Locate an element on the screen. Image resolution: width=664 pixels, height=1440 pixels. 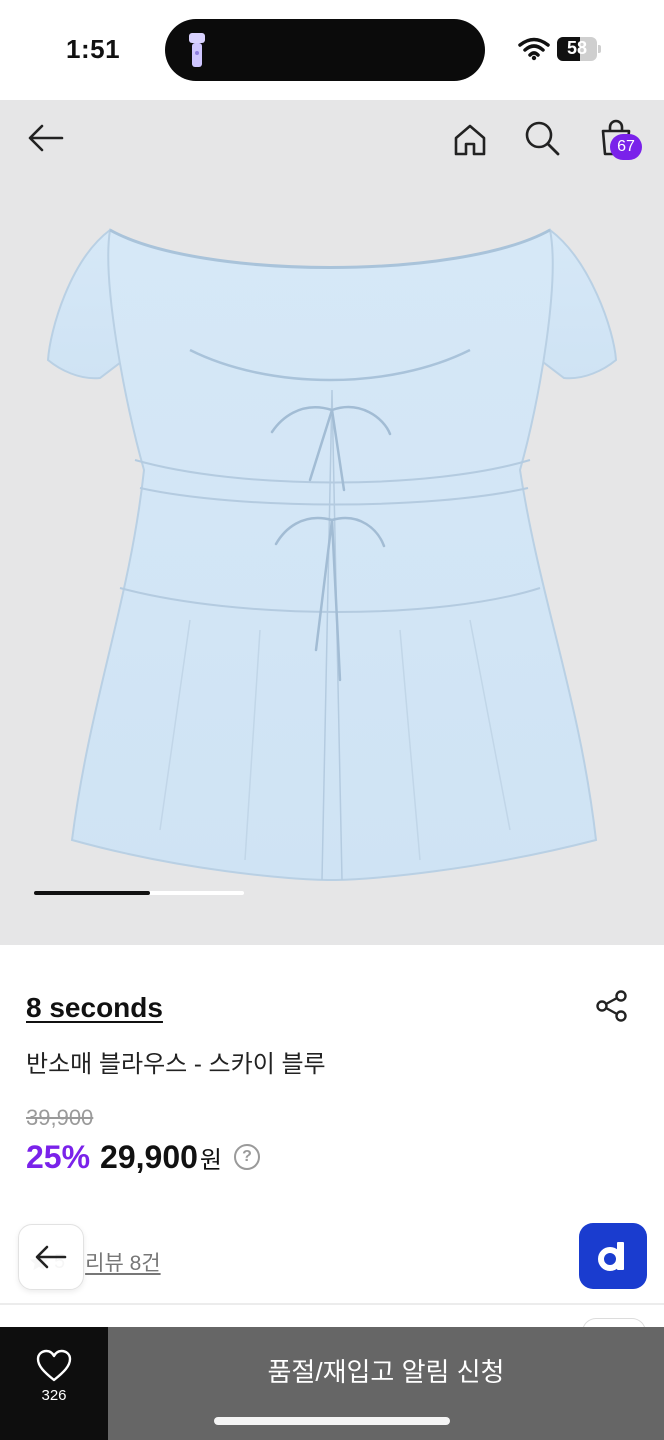
brand-link: 8 seconds is located at coordinates (94, 1008).